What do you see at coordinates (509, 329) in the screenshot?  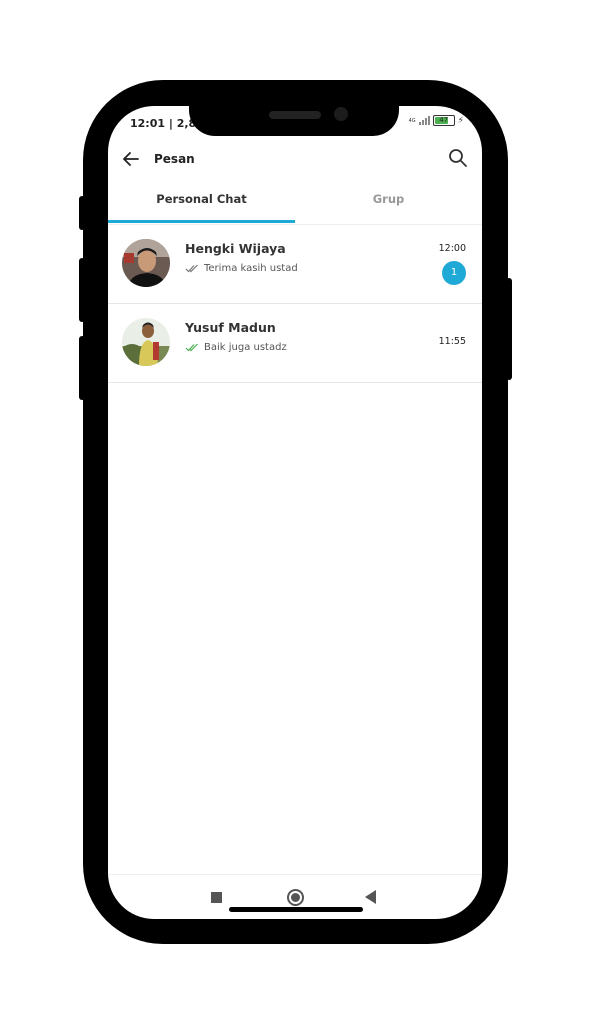 I see `side-button-power` at bounding box center [509, 329].